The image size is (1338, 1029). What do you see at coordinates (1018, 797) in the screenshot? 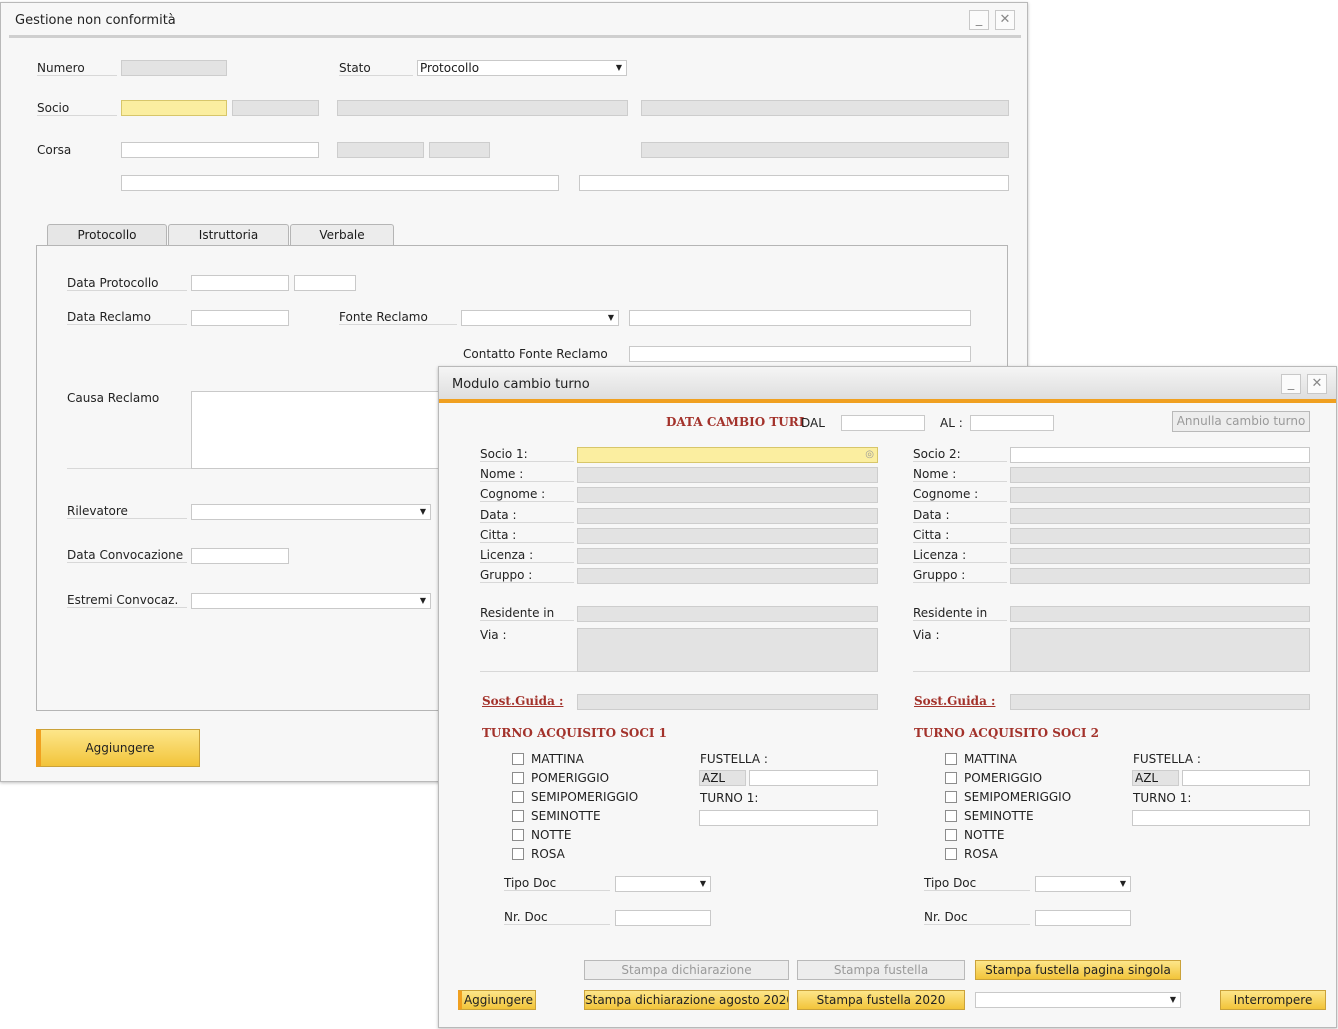
I see `checkbox-label: SEMIPOMERIGGIO` at bounding box center [1018, 797].